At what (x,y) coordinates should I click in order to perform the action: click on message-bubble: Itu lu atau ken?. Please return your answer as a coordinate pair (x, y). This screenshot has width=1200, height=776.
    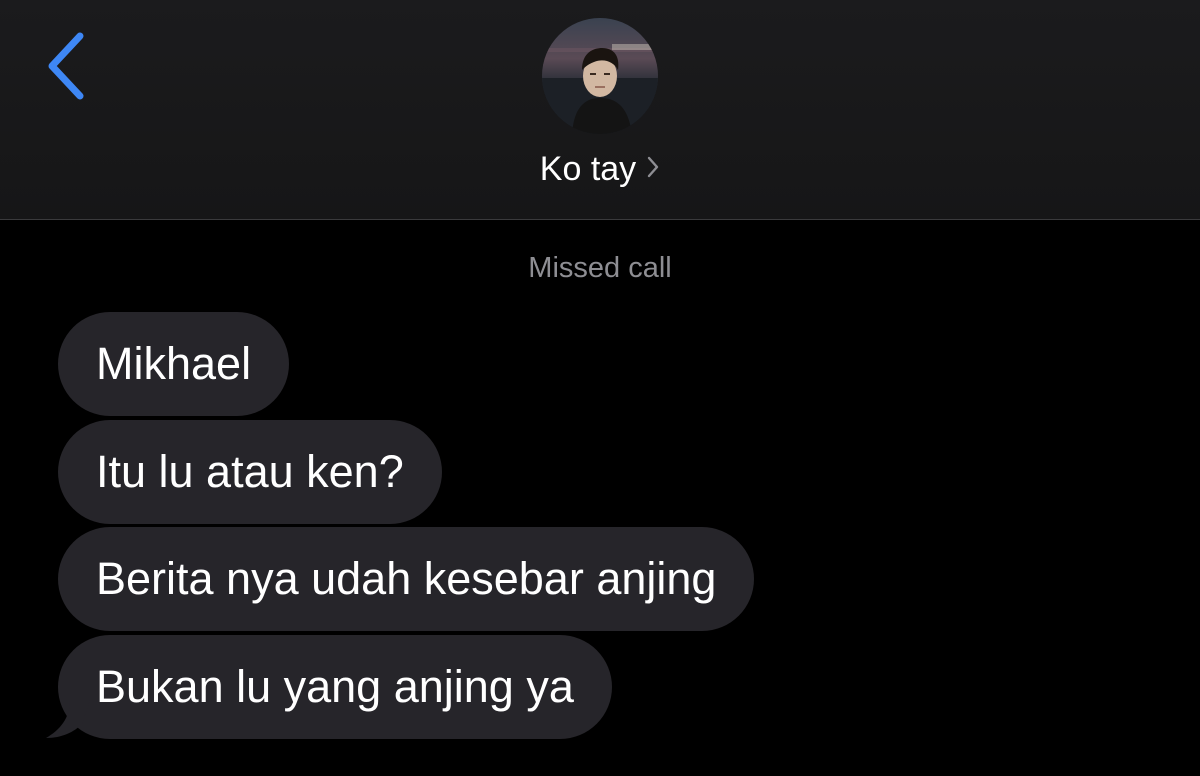
    Looking at the image, I should click on (250, 472).